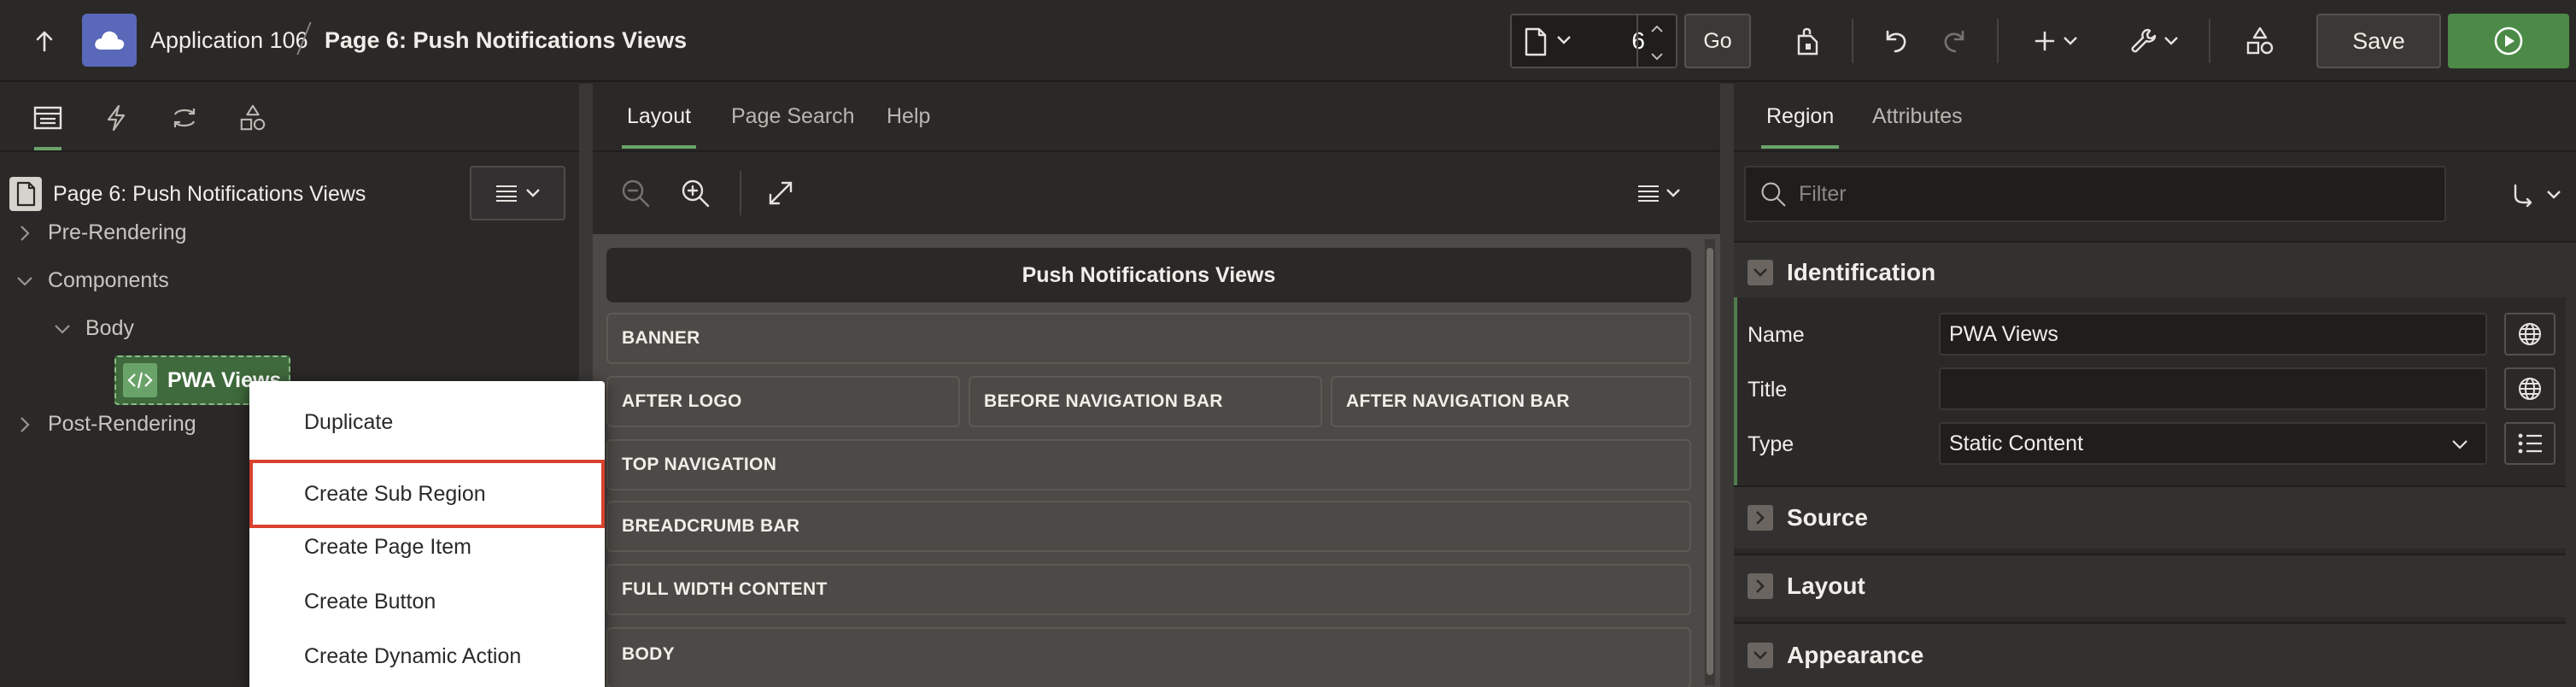  What do you see at coordinates (427, 601) in the screenshot?
I see `menu-item-create-button: Create Button` at bounding box center [427, 601].